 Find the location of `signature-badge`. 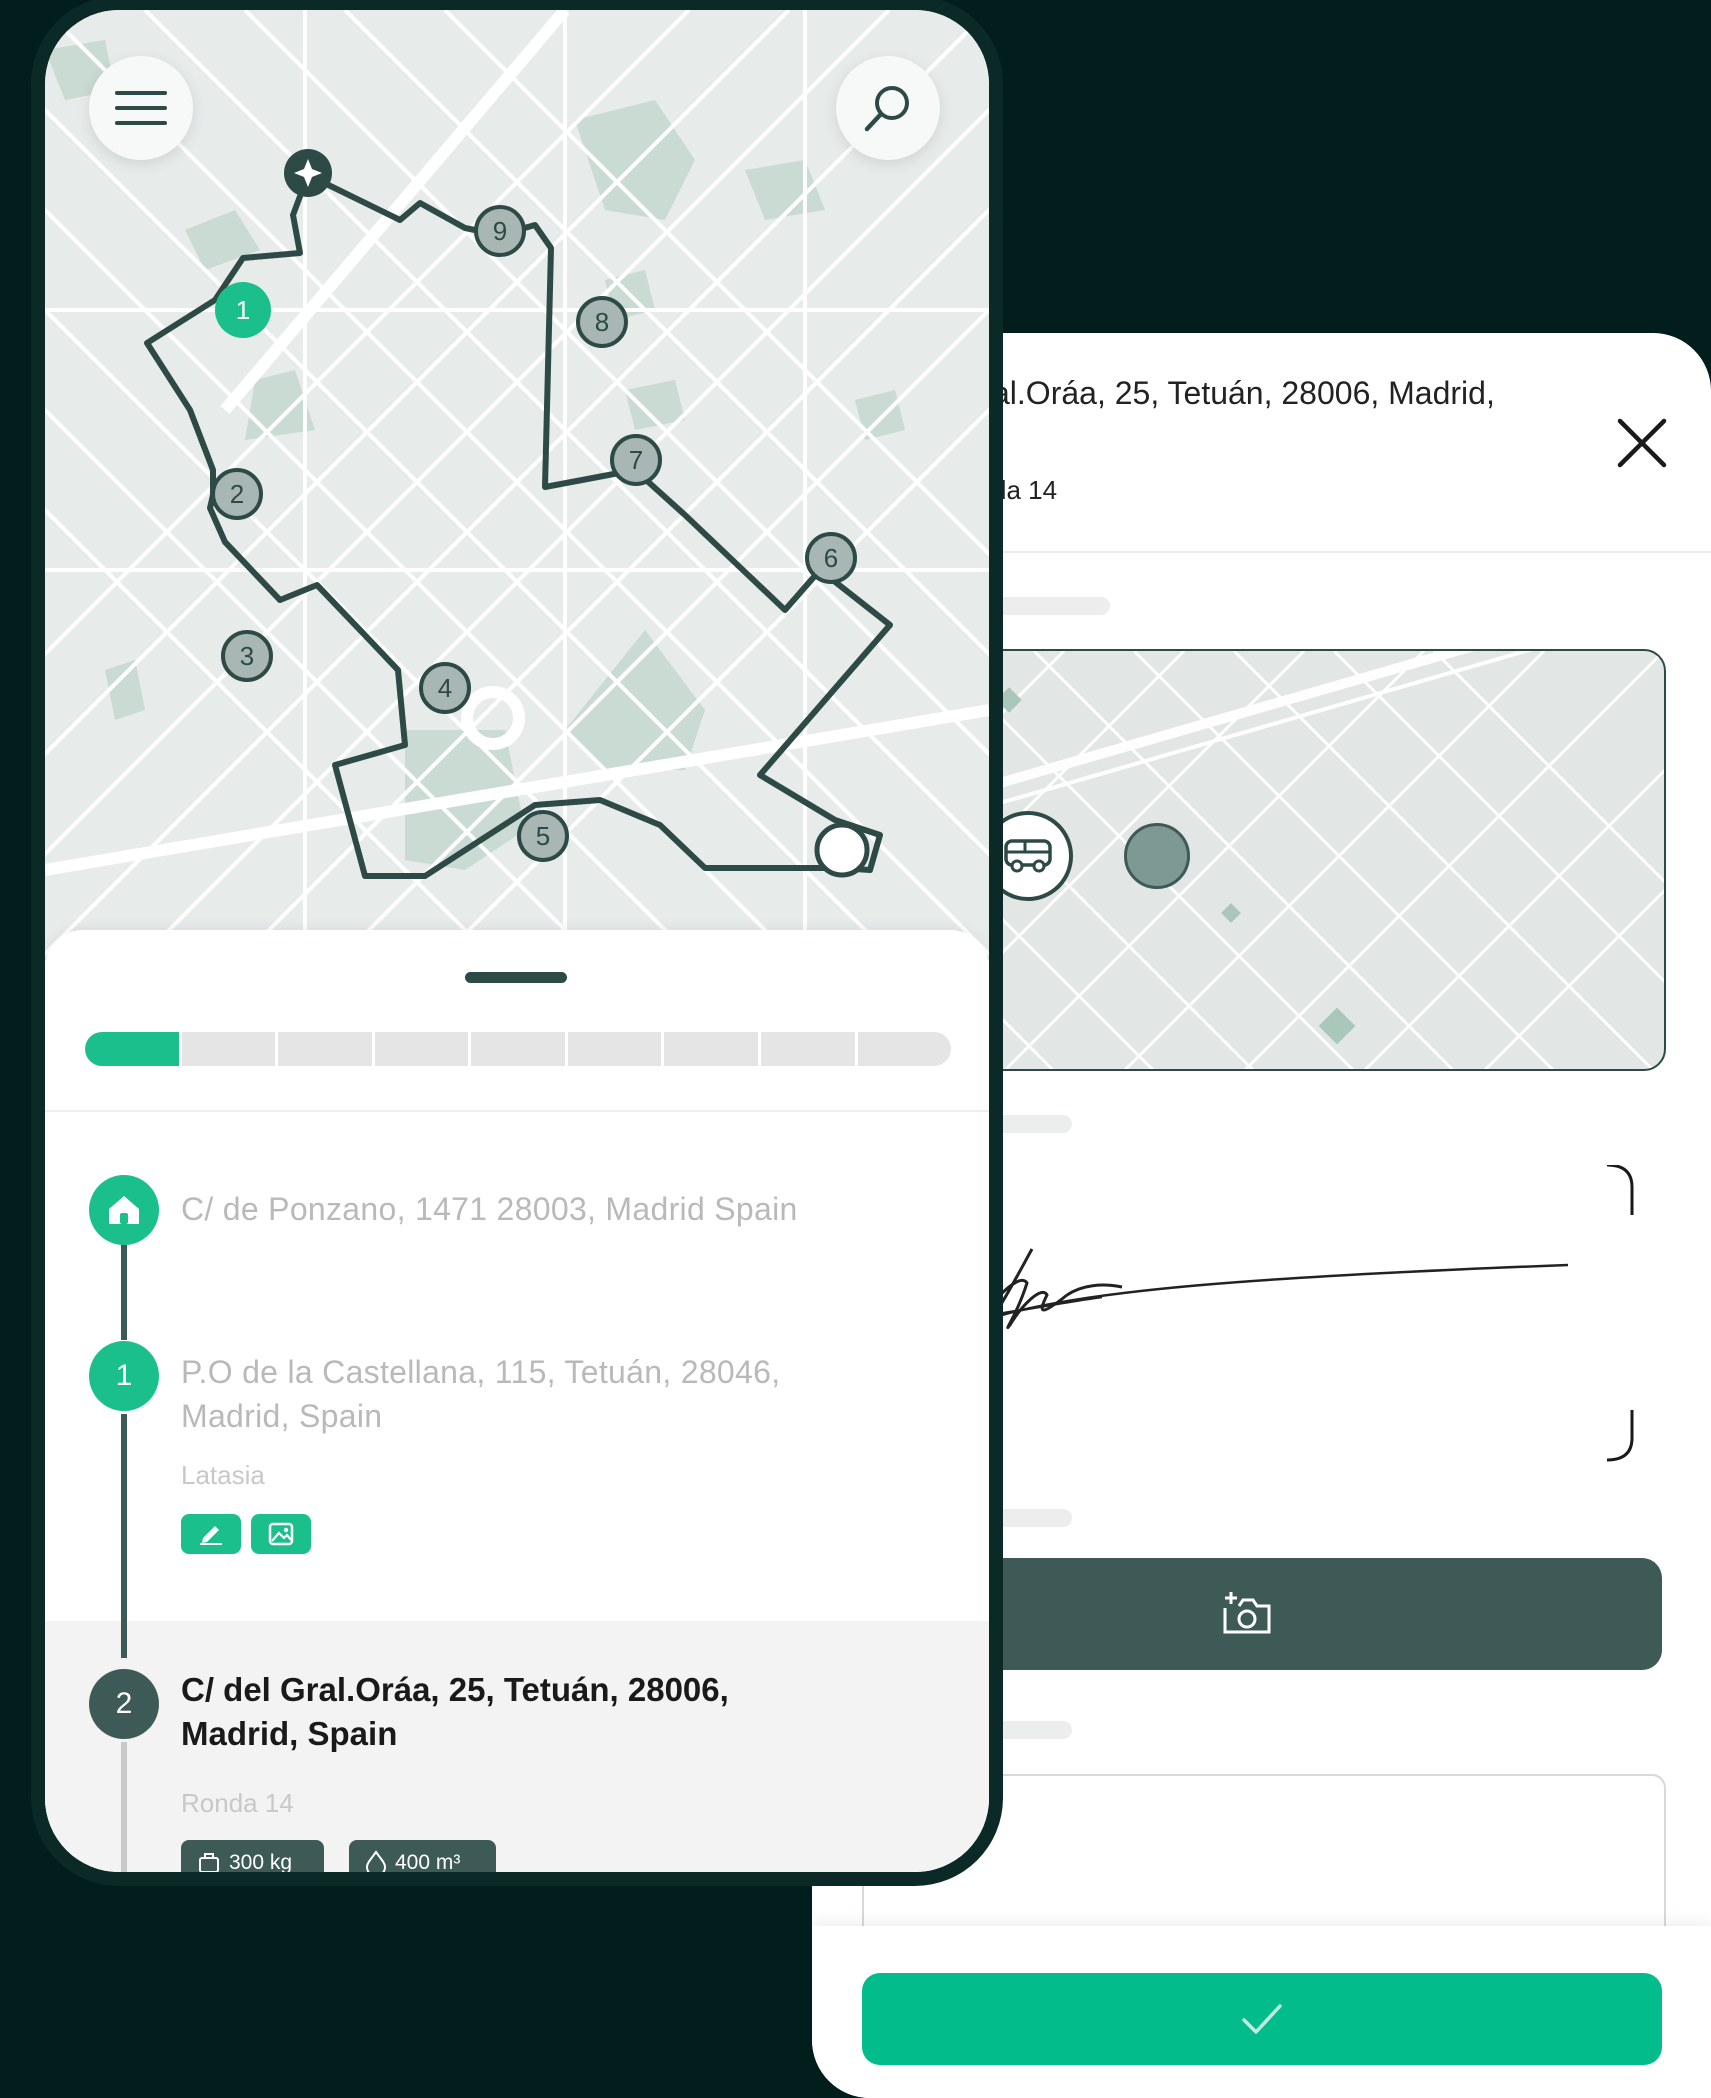

signature-badge is located at coordinates (211, 1534).